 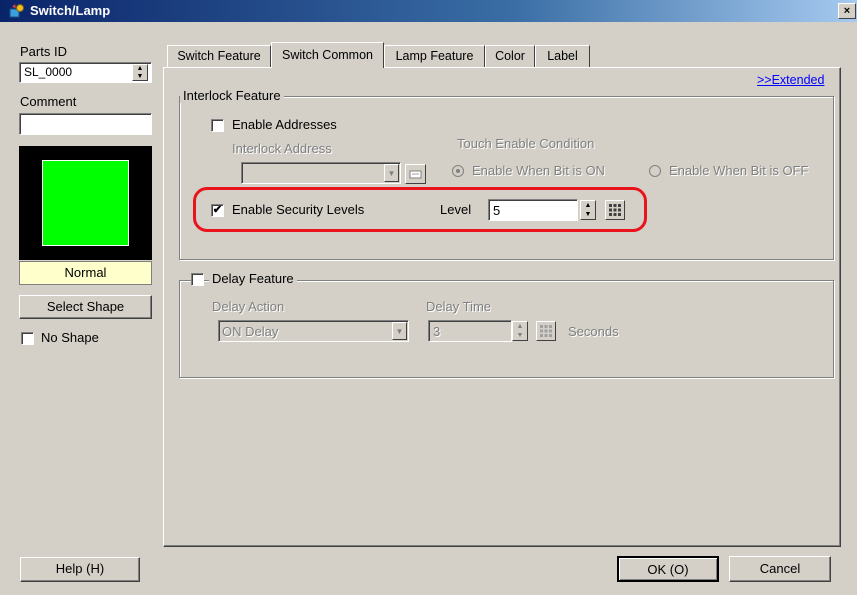 I want to click on tab-lamp-feature: Lamp Feature, so click(x=434, y=56).